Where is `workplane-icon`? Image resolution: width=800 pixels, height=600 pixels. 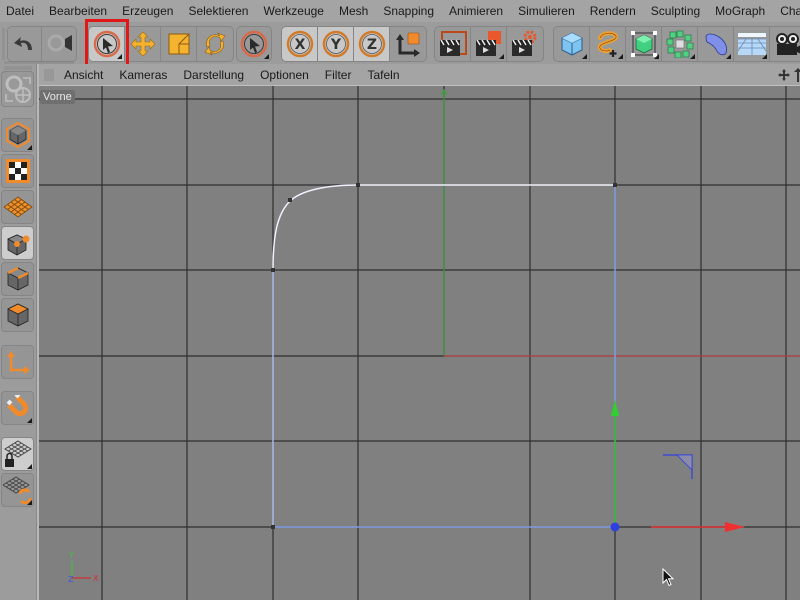 workplane-icon is located at coordinates (17, 207).